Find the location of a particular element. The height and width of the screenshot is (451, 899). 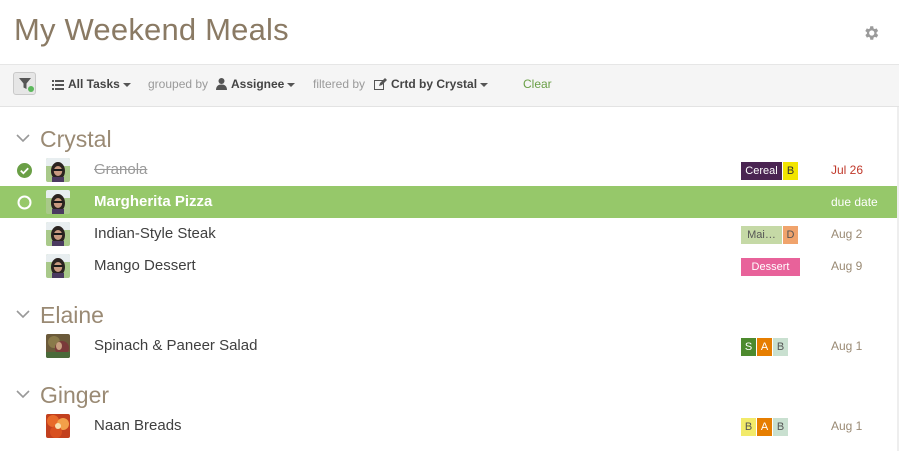

clear-filter-link: Clear is located at coordinates (537, 84).